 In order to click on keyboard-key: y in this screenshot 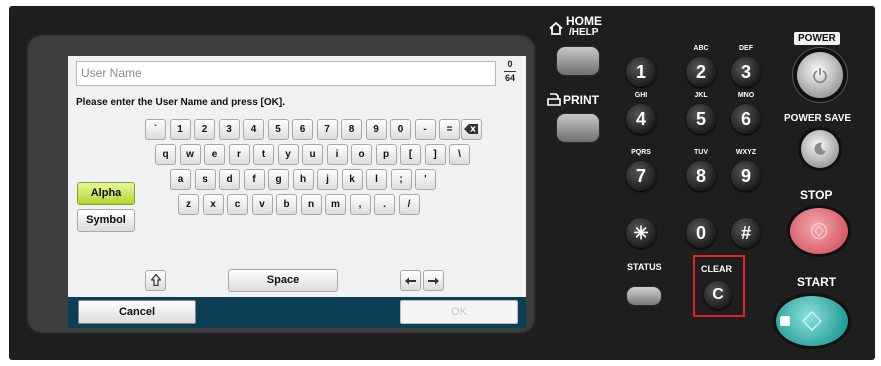, I will do `click(288, 154)`.